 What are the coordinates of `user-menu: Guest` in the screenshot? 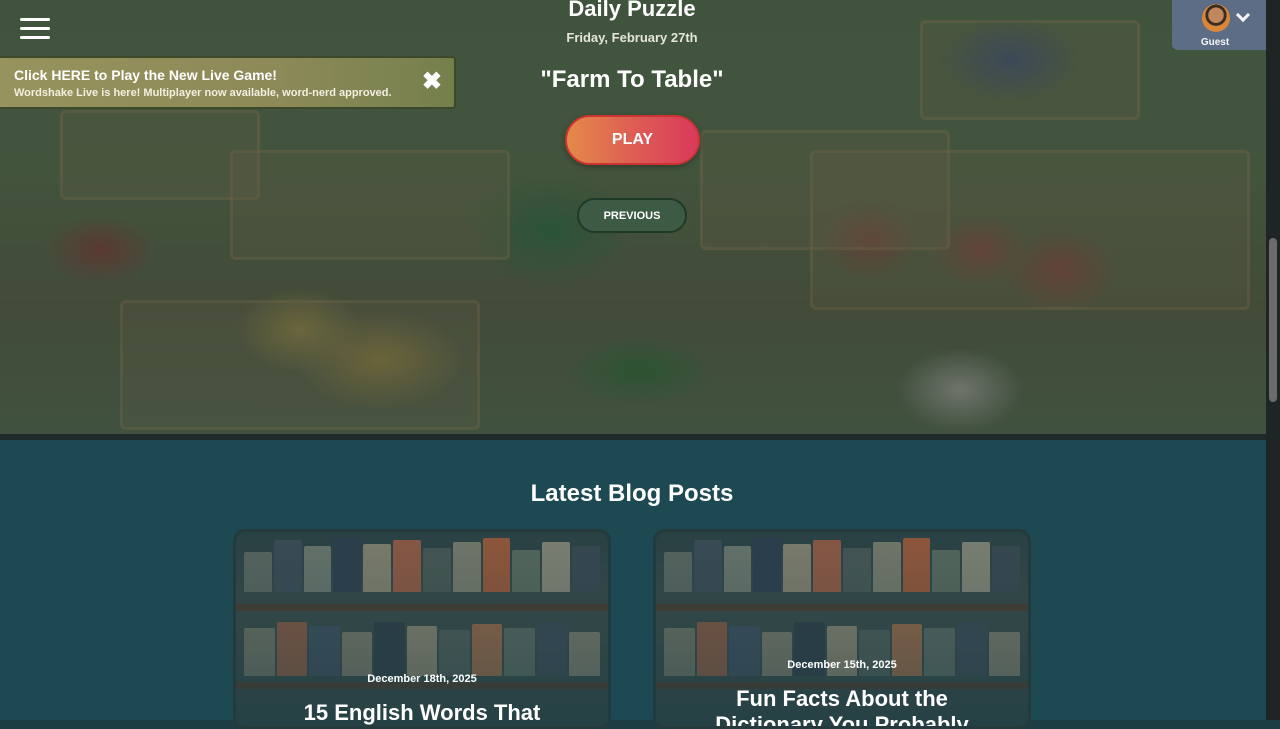 It's located at (1219, 25).